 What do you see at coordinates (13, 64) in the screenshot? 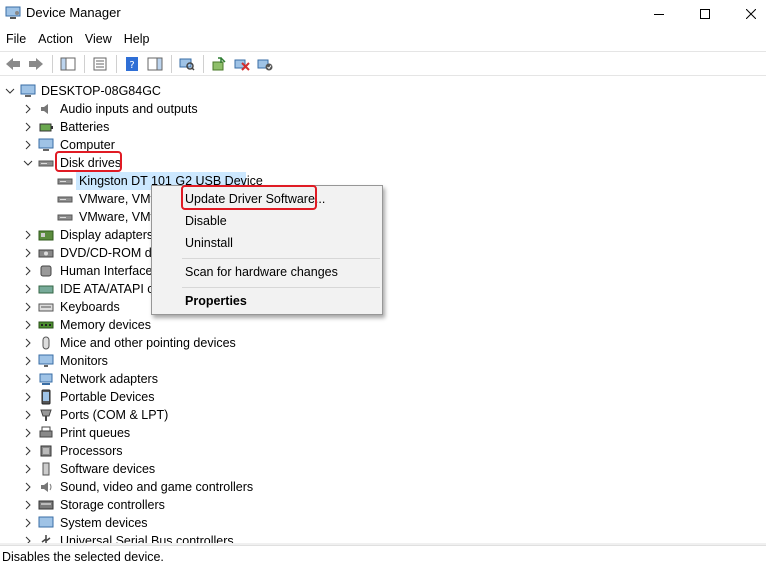
I see `back-icon` at bounding box center [13, 64].